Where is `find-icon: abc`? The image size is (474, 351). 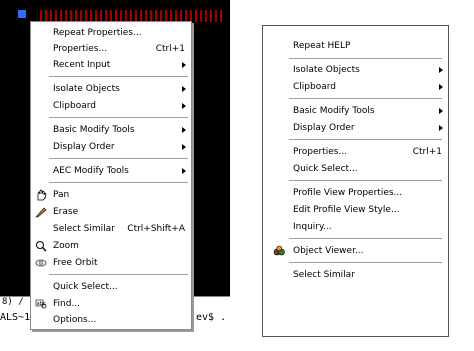 find-icon: abc is located at coordinates (41, 304).